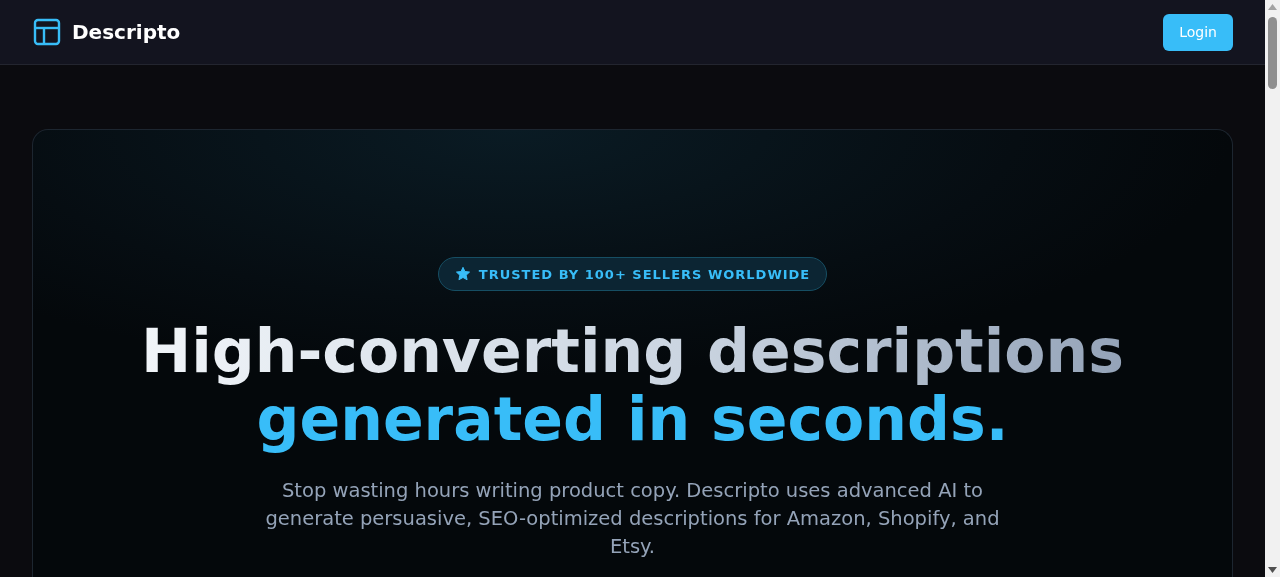  What do you see at coordinates (462, 274) in the screenshot?
I see `star-icon` at bounding box center [462, 274].